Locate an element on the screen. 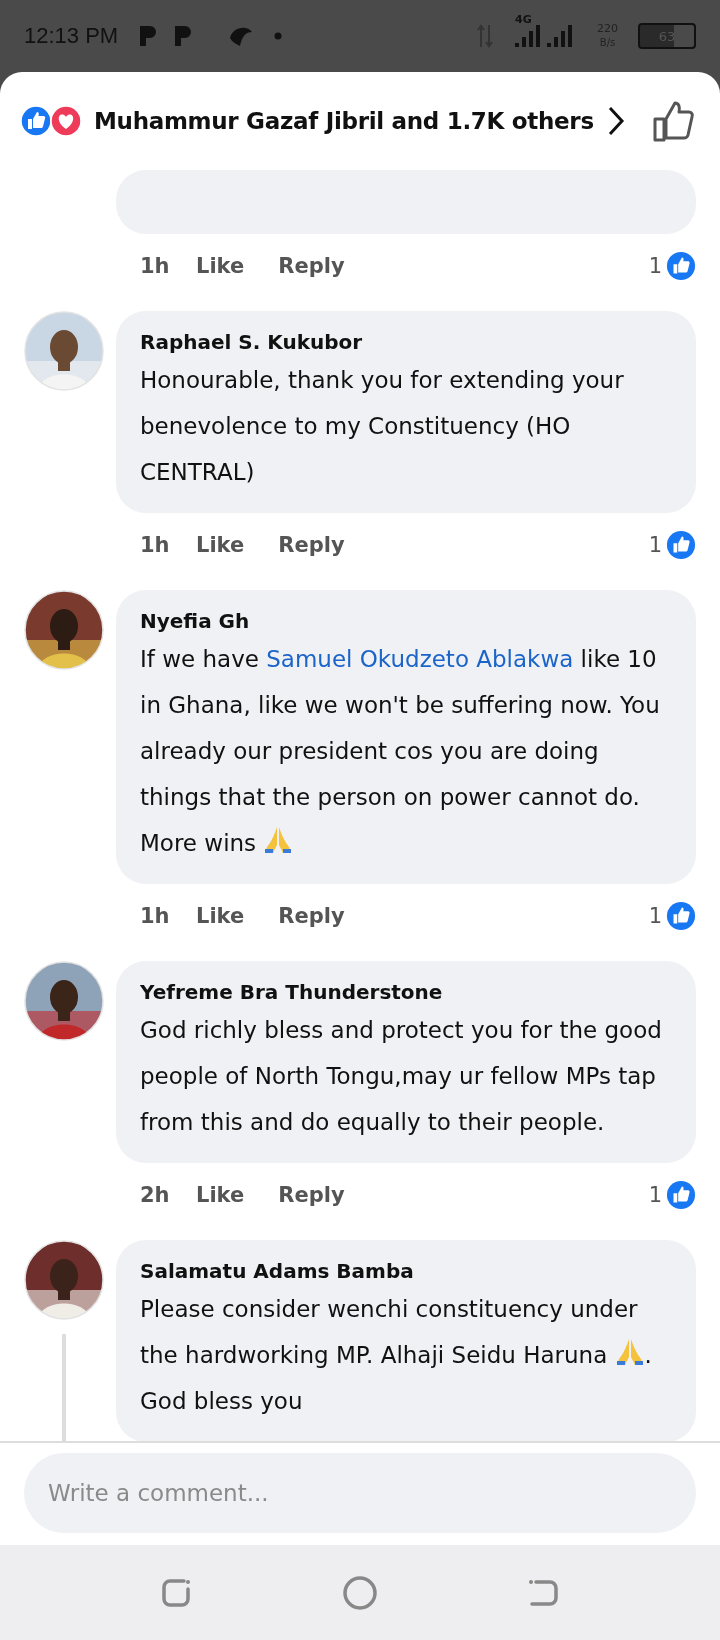  recent-apps-icon is located at coordinates (176, 1592).